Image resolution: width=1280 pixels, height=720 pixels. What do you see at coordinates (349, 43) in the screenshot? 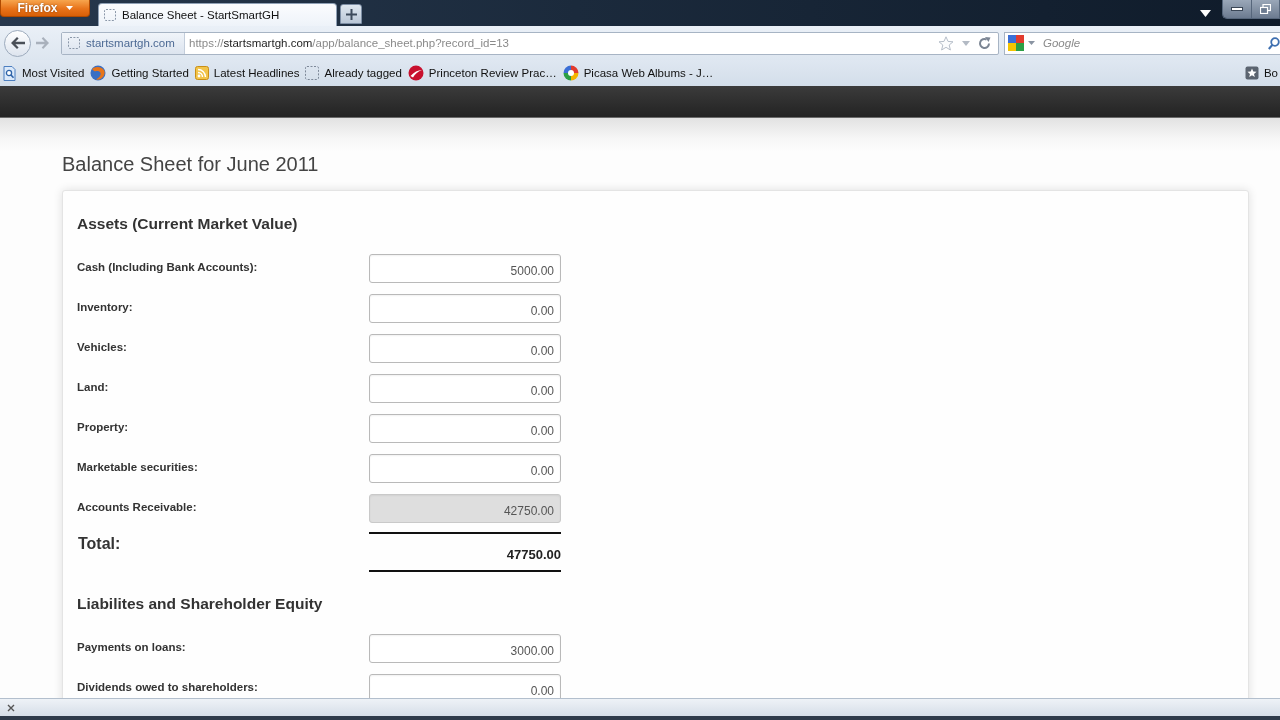
I see `url-text: https://startsmartgh.com/app/balance_sheet.php?record_id=13` at bounding box center [349, 43].